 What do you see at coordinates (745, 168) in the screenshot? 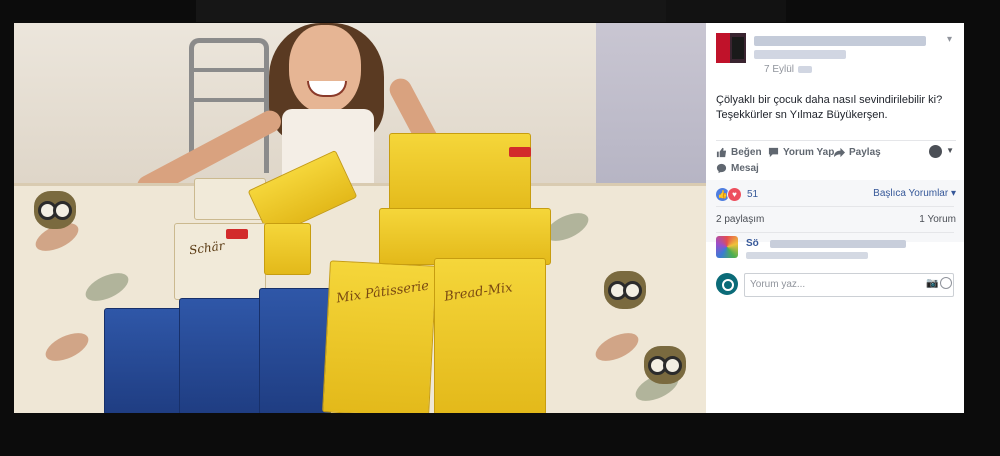
I see `message-label: Mesaj` at bounding box center [745, 168].